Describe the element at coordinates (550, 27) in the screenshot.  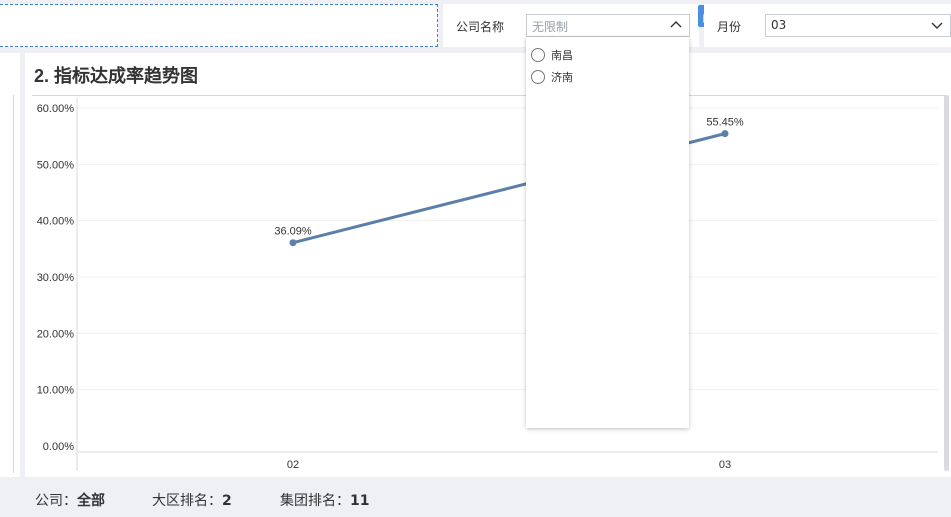
I see `company-select-placeholder: 无限制` at that location.